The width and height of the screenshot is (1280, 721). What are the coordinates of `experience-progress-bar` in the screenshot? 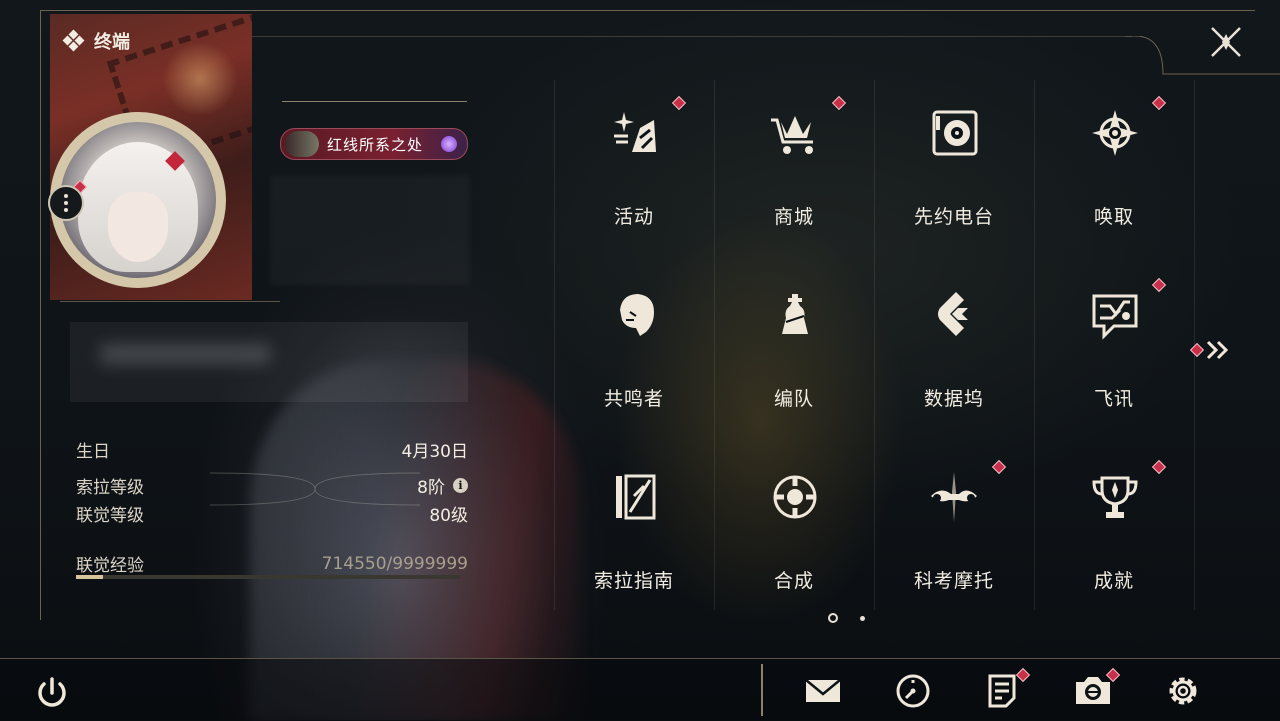 It's located at (268, 577).